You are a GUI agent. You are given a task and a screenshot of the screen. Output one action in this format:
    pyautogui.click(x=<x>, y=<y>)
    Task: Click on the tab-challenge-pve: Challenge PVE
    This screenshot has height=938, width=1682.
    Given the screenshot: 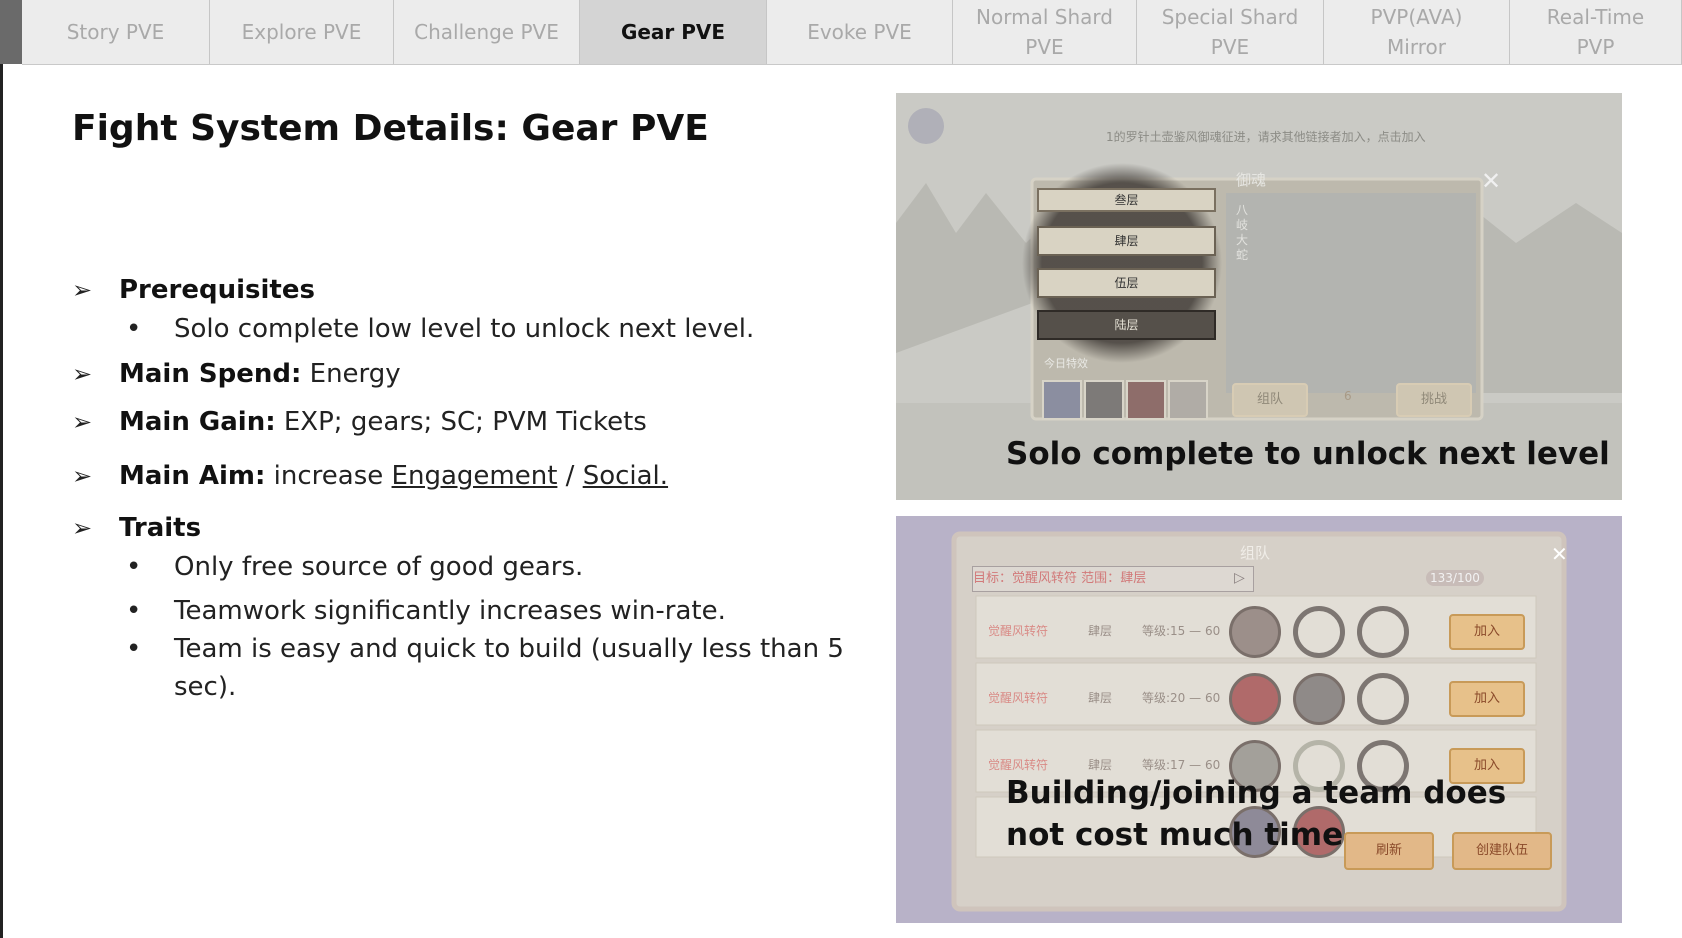 What is the action you would take?
    pyautogui.click(x=487, y=32)
    